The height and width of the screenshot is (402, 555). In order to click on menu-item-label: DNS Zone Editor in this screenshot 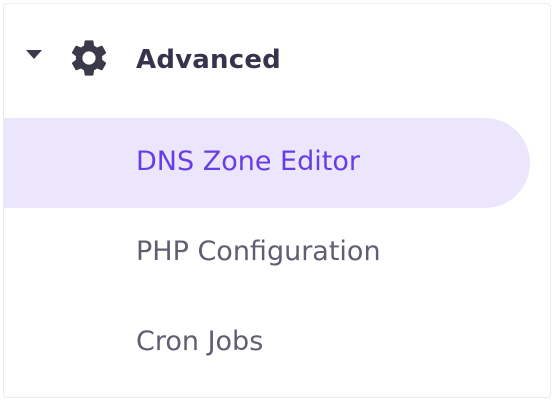, I will do `click(248, 161)`.